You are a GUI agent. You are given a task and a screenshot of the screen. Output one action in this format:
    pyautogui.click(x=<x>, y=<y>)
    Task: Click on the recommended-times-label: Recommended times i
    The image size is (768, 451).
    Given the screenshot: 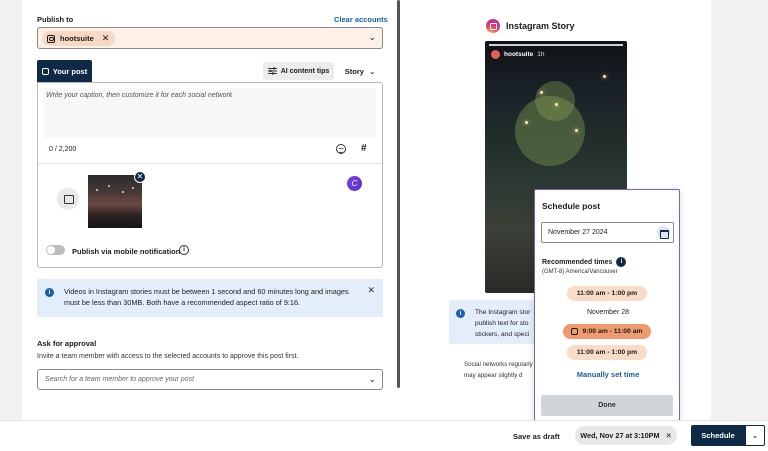 What is the action you would take?
    pyautogui.click(x=584, y=262)
    